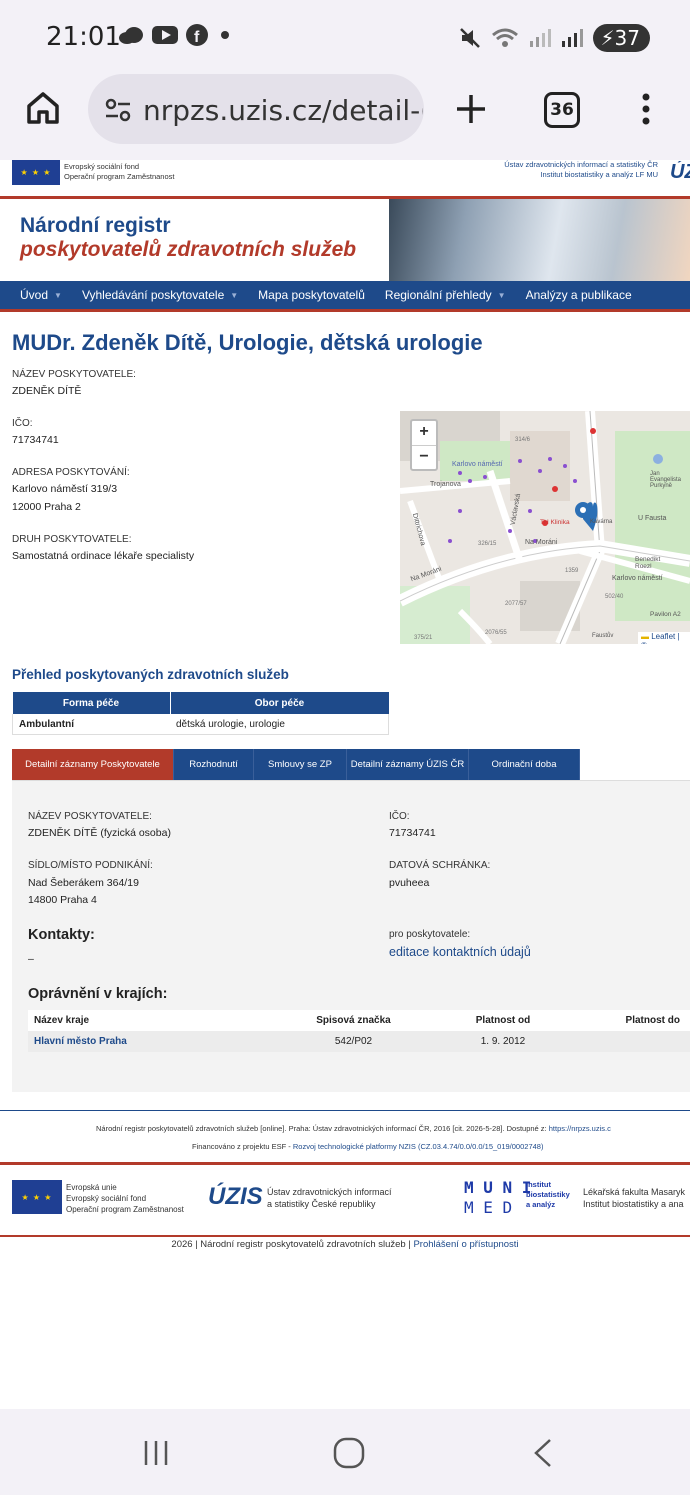 The image size is (690, 1495). What do you see at coordinates (646, 109) in the screenshot?
I see `more-menu-icon` at bounding box center [646, 109].